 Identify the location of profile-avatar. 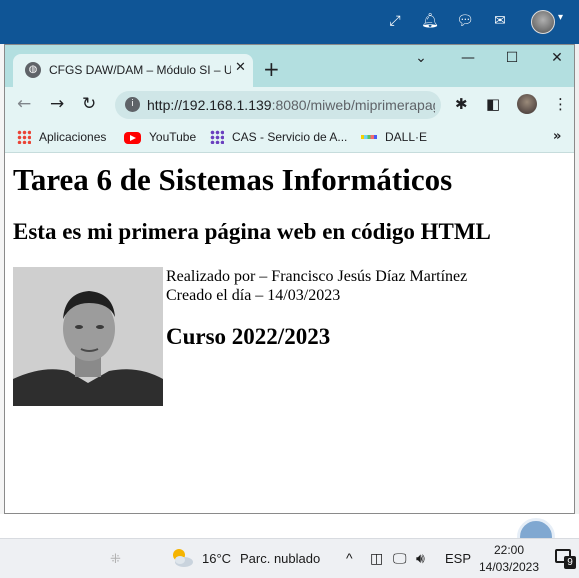
(527, 104).